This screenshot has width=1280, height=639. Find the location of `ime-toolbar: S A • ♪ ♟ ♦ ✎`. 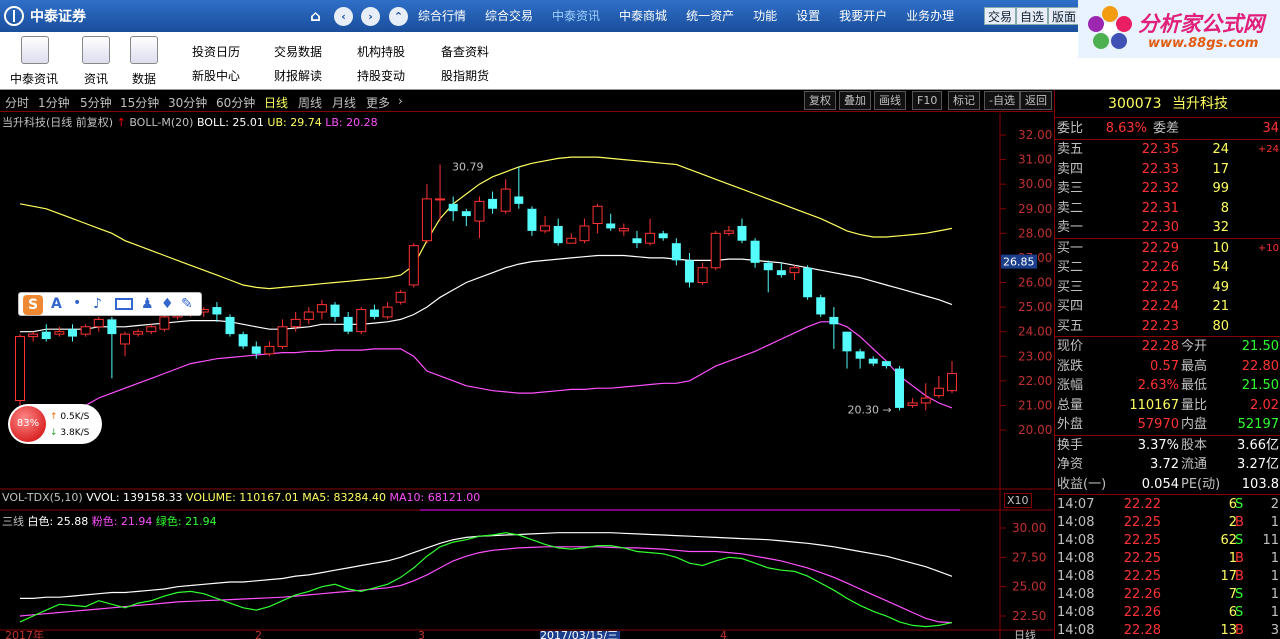

ime-toolbar: S A • ♪ ♟ ♦ ✎ is located at coordinates (110, 304).